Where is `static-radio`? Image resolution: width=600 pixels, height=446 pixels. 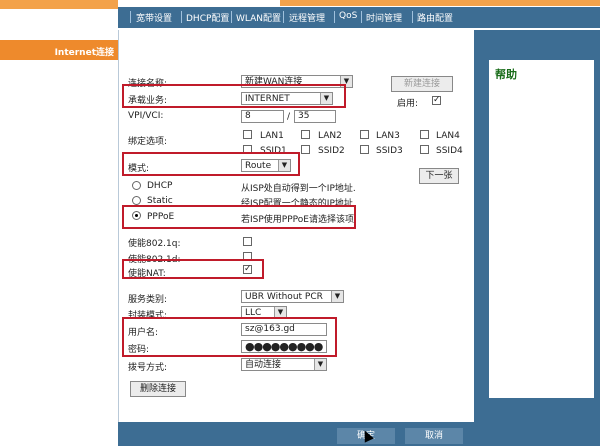
static-radio is located at coordinates (136, 200).